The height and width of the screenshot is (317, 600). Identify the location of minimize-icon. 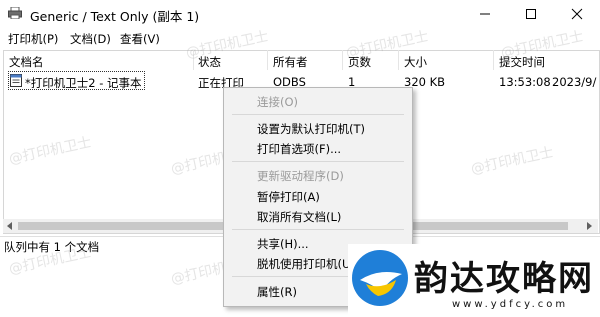
(485, 14).